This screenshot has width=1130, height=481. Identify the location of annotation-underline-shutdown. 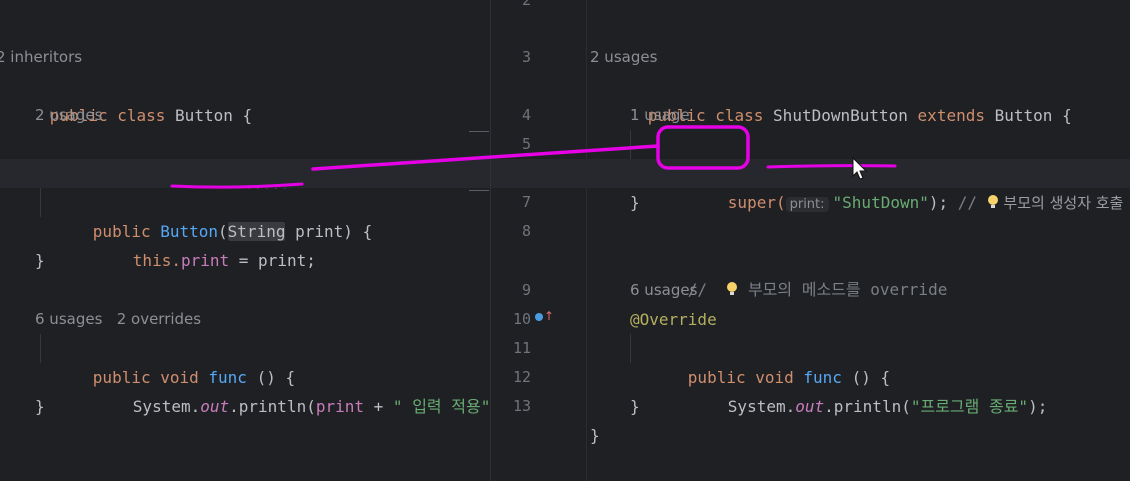
(831, 166).